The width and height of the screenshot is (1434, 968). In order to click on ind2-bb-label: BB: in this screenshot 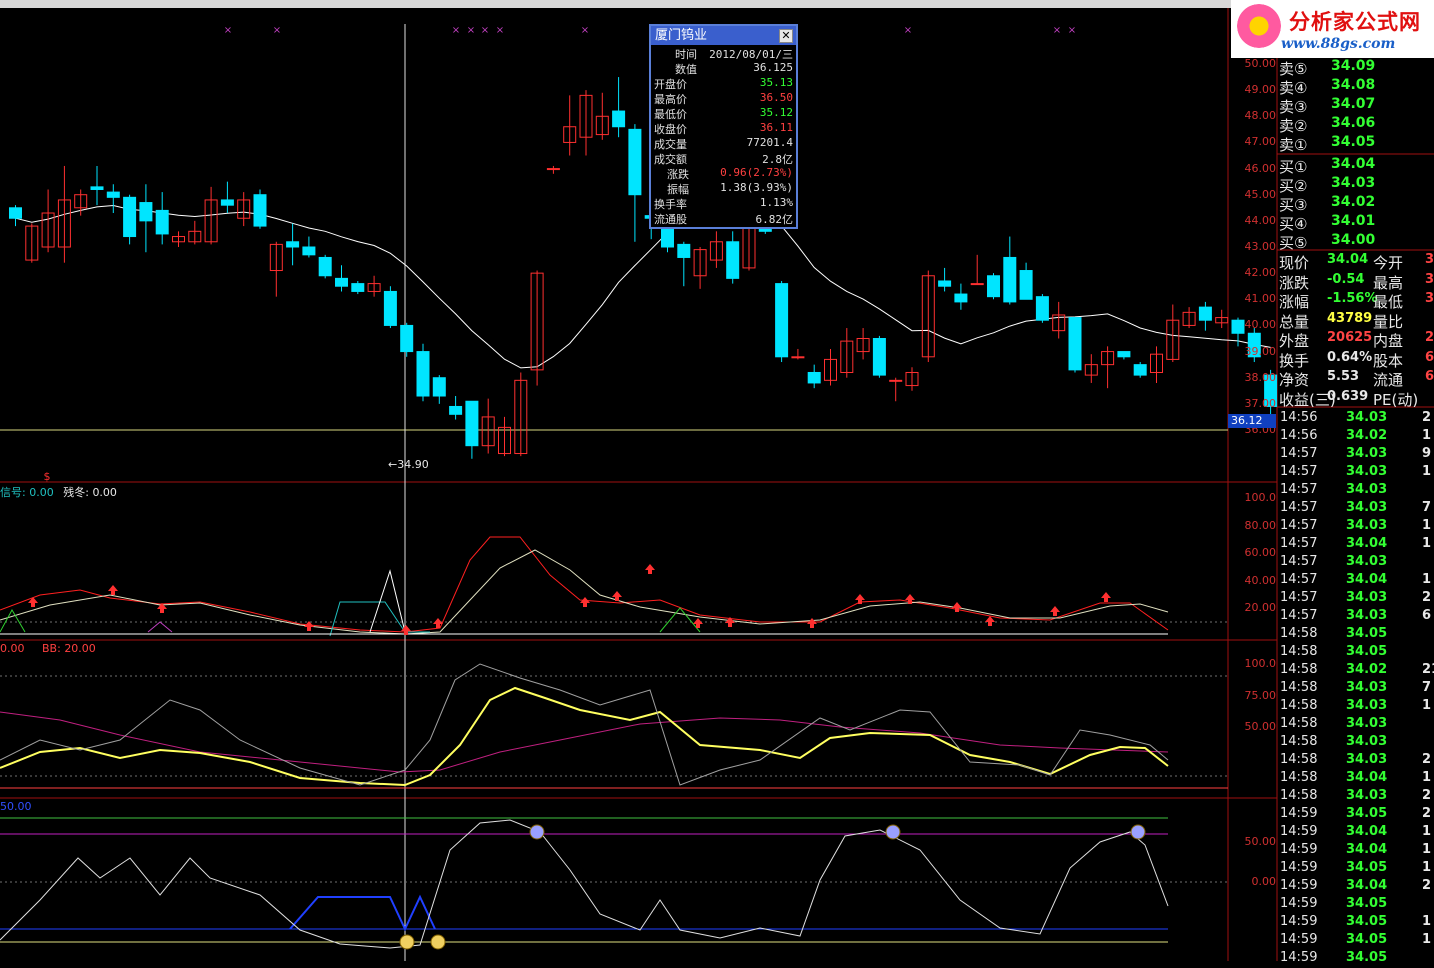, I will do `click(51, 648)`.